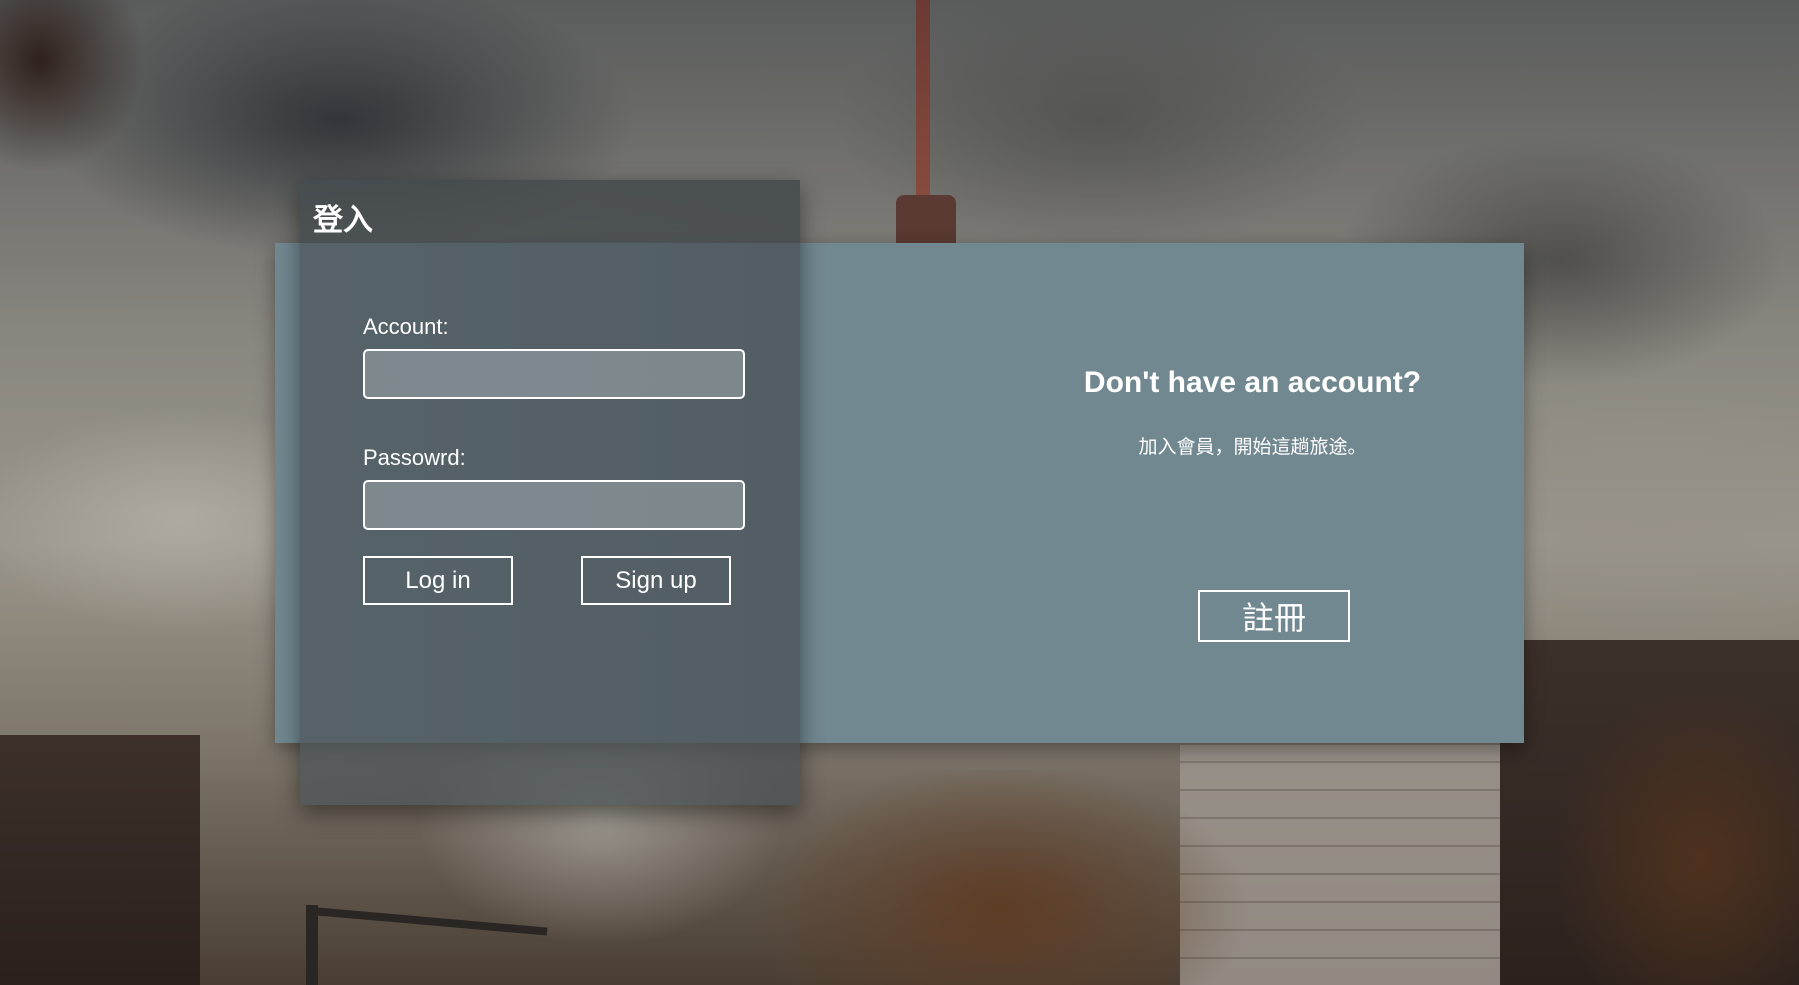 This screenshot has width=1799, height=985. I want to click on background-tree-right, so click(1679, 812).